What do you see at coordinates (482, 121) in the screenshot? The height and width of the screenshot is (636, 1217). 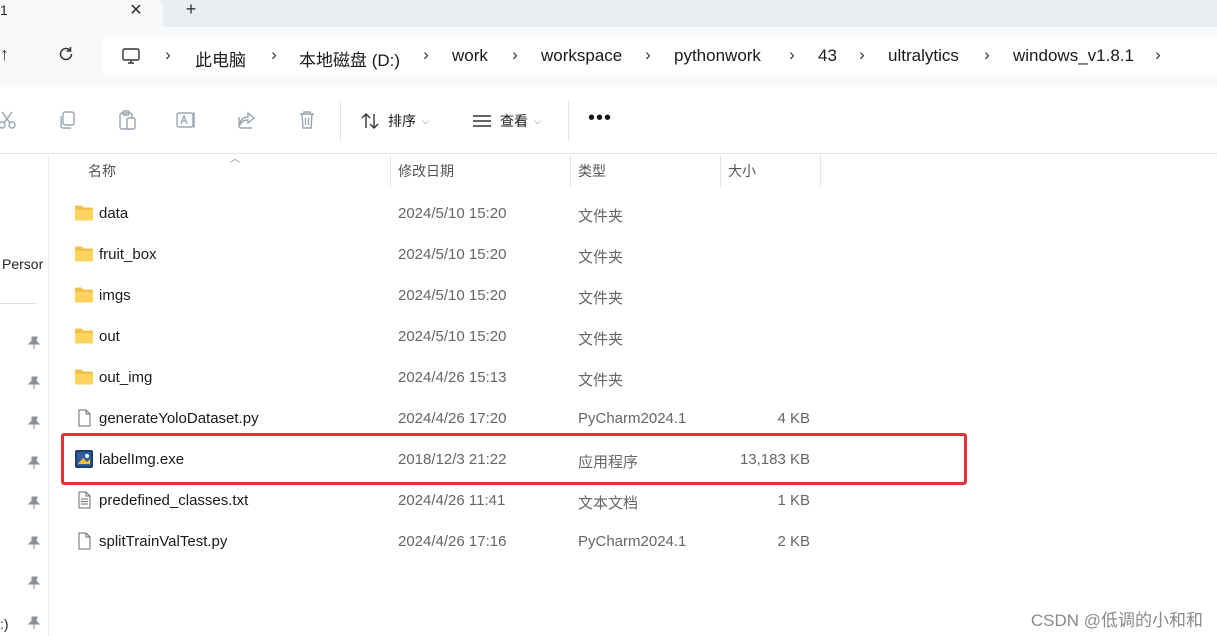 I see `view-icon` at bounding box center [482, 121].